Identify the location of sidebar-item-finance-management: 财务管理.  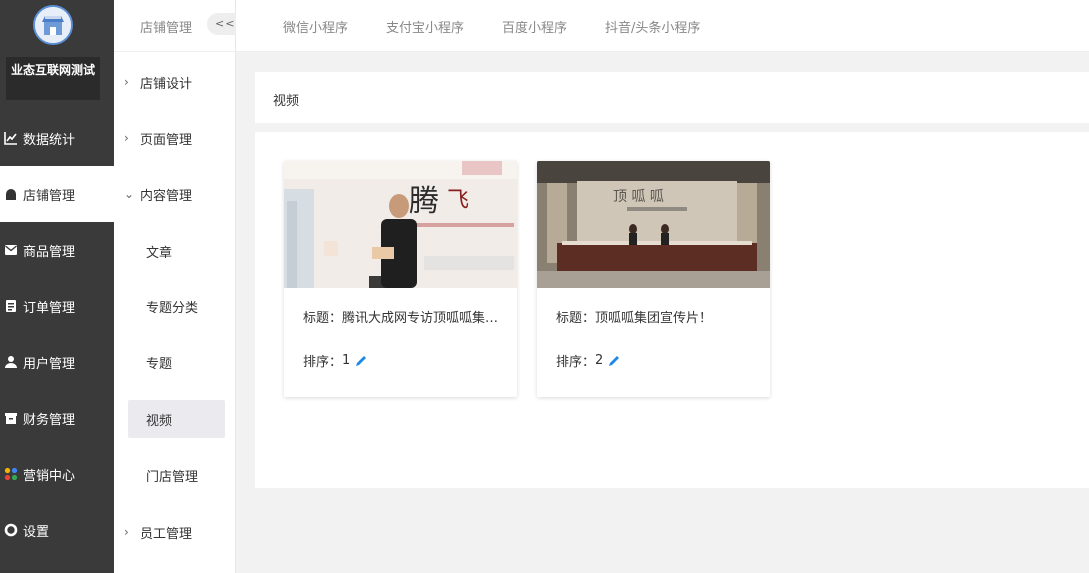
(57, 418).